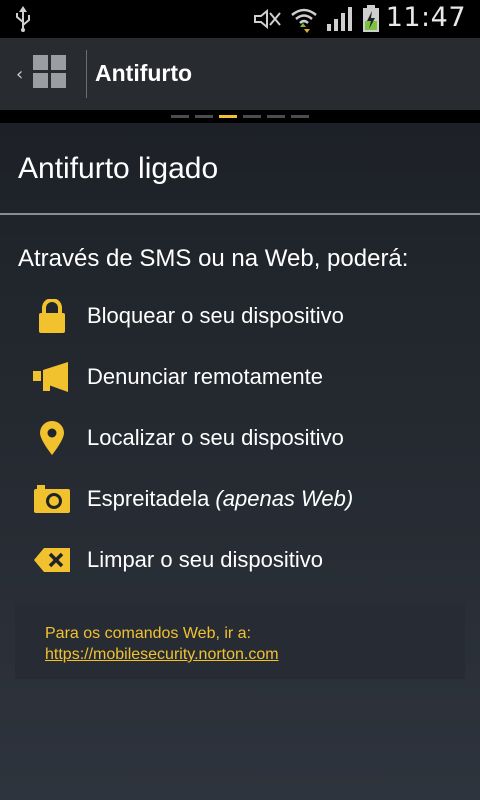  What do you see at coordinates (205, 376) in the screenshot?
I see `feature-label: Denunciar remotamente` at bounding box center [205, 376].